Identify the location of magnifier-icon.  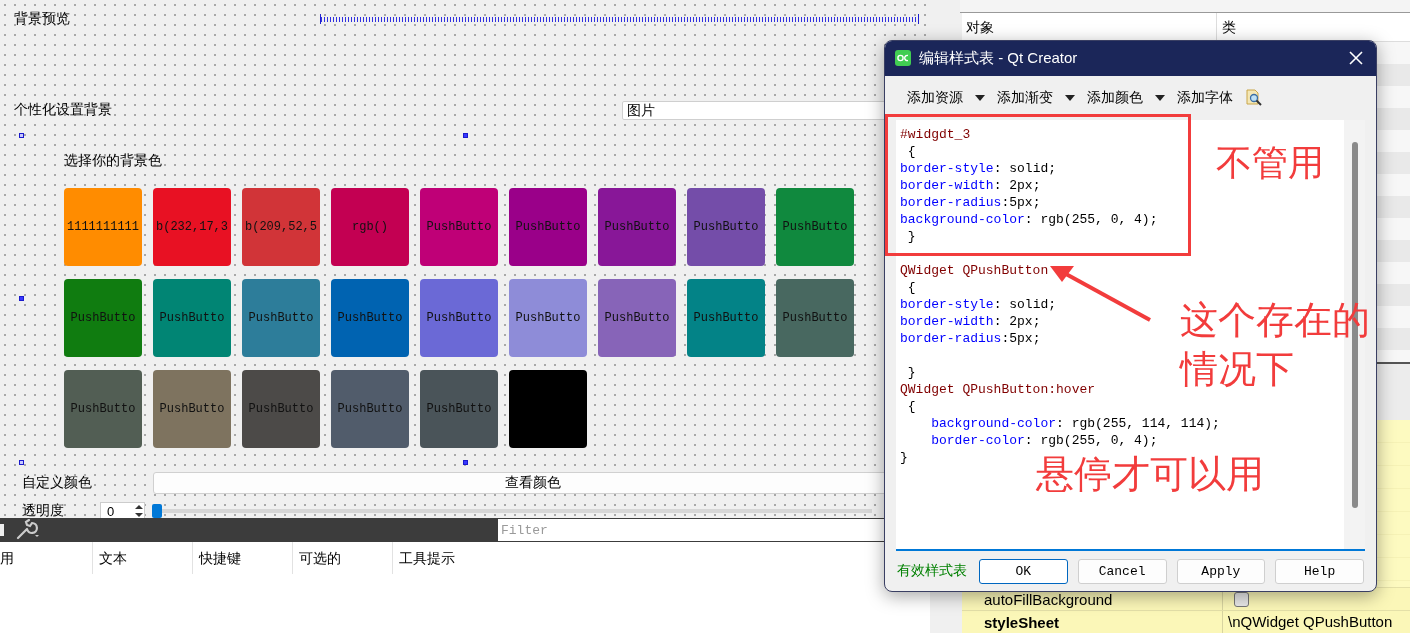
(1254, 97).